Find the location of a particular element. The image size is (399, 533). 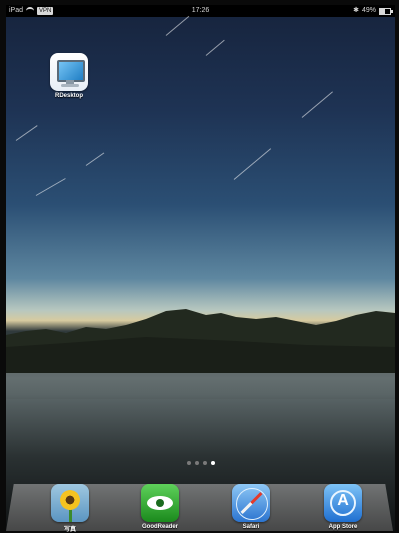

dock-app-safari: Safari is located at coordinates (251, 507).